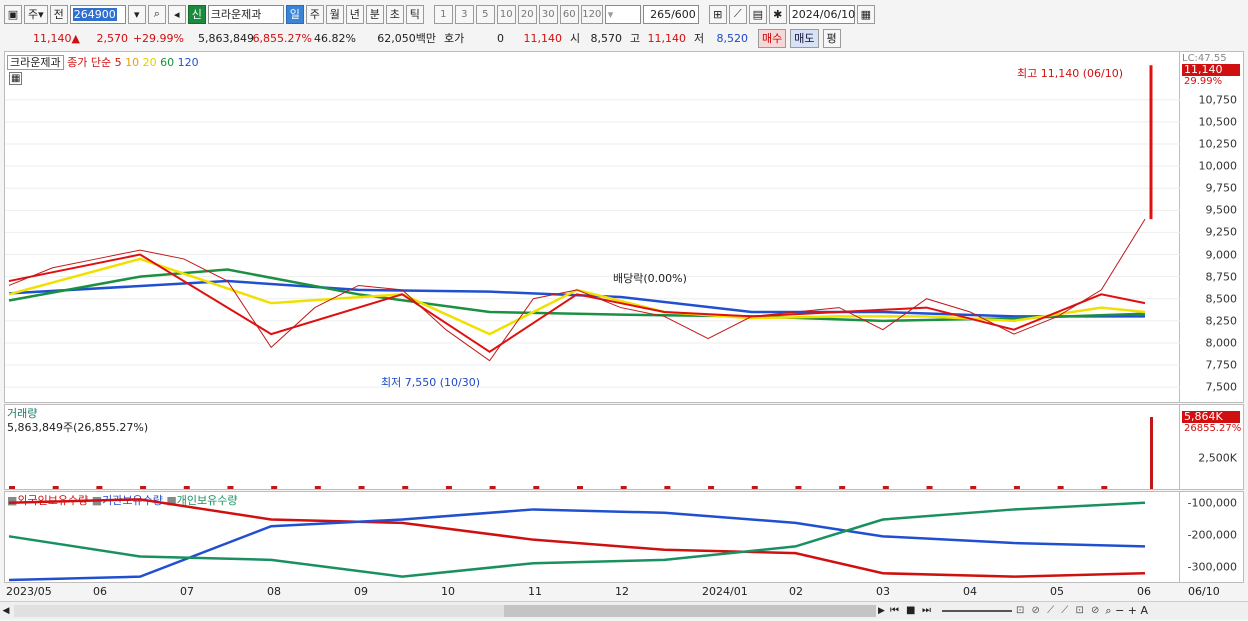  I want to click on period-day: 일, so click(294, 14).